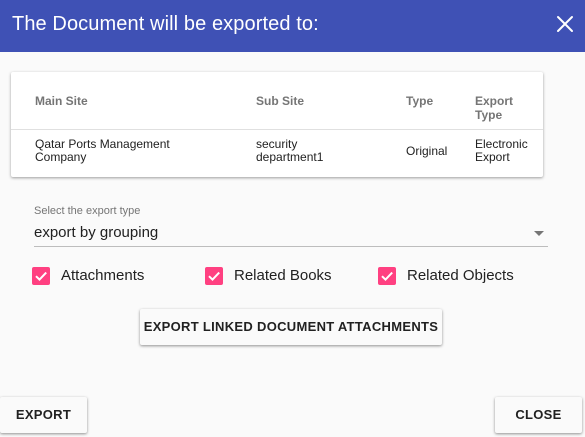 The height and width of the screenshot is (437, 585). Describe the element at coordinates (43, 415) in the screenshot. I see `export-button: EXPORT` at that location.